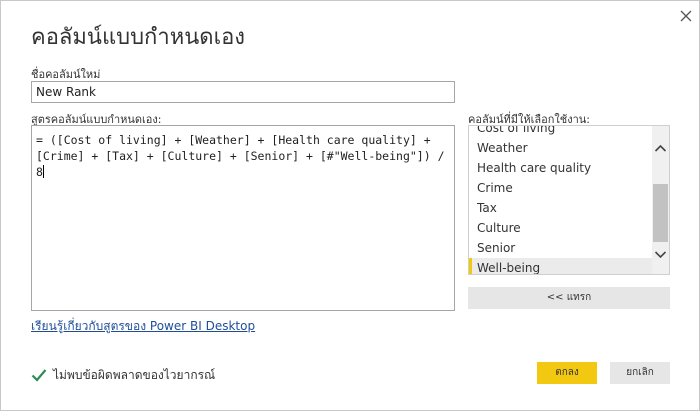 The width and height of the screenshot is (700, 411). I want to click on list-item-weather: Weather, so click(561, 148).